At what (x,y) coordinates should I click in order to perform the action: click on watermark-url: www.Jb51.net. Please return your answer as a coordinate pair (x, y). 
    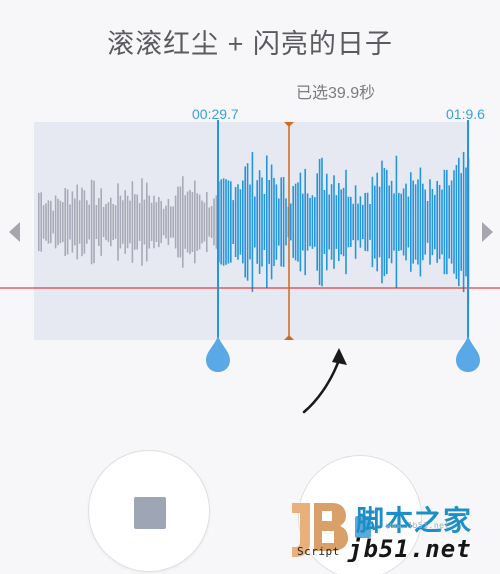
    Looking at the image, I should click on (418, 525).